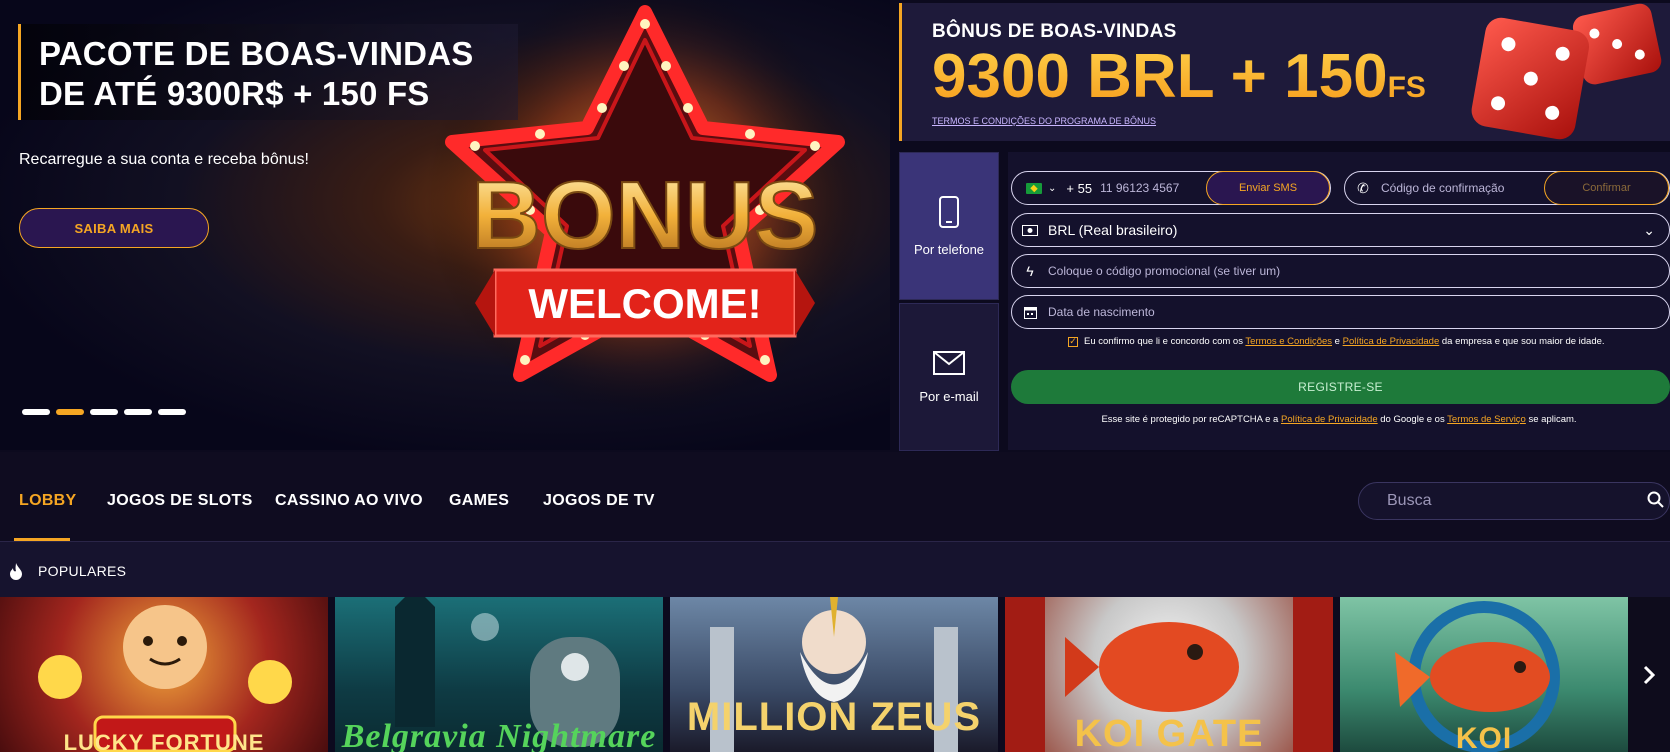 The height and width of the screenshot is (752, 1670). What do you see at coordinates (1030, 230) in the screenshot?
I see `banknote-icon` at bounding box center [1030, 230].